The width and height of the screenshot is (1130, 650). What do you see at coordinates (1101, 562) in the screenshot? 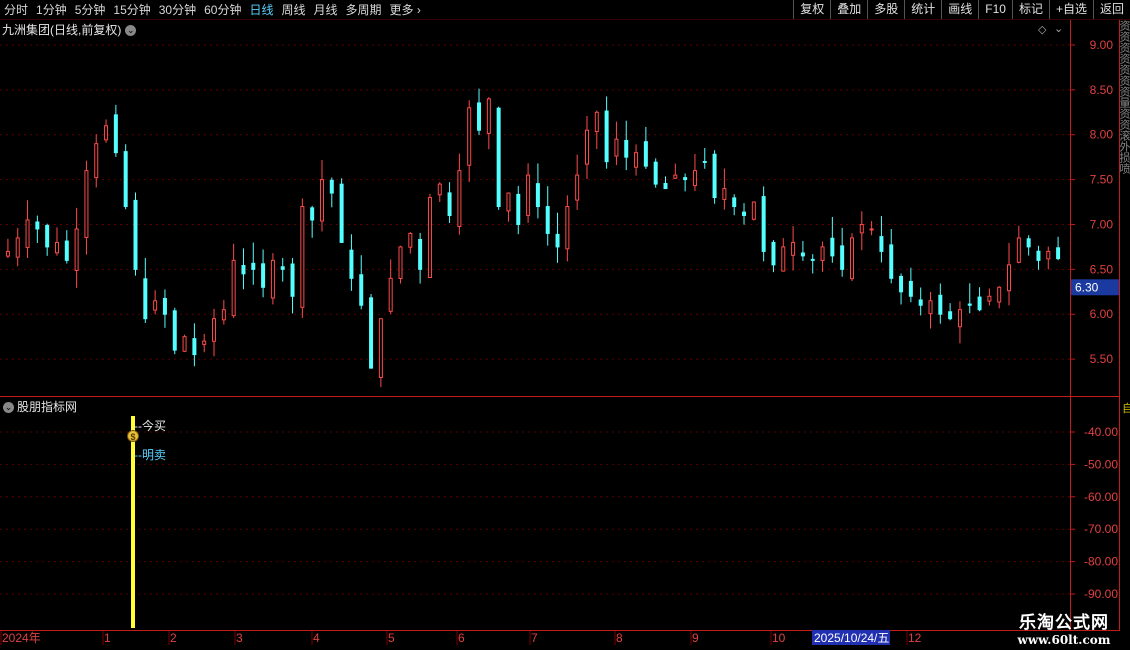
I see `indicator-axis-label: -80.00` at bounding box center [1101, 562].